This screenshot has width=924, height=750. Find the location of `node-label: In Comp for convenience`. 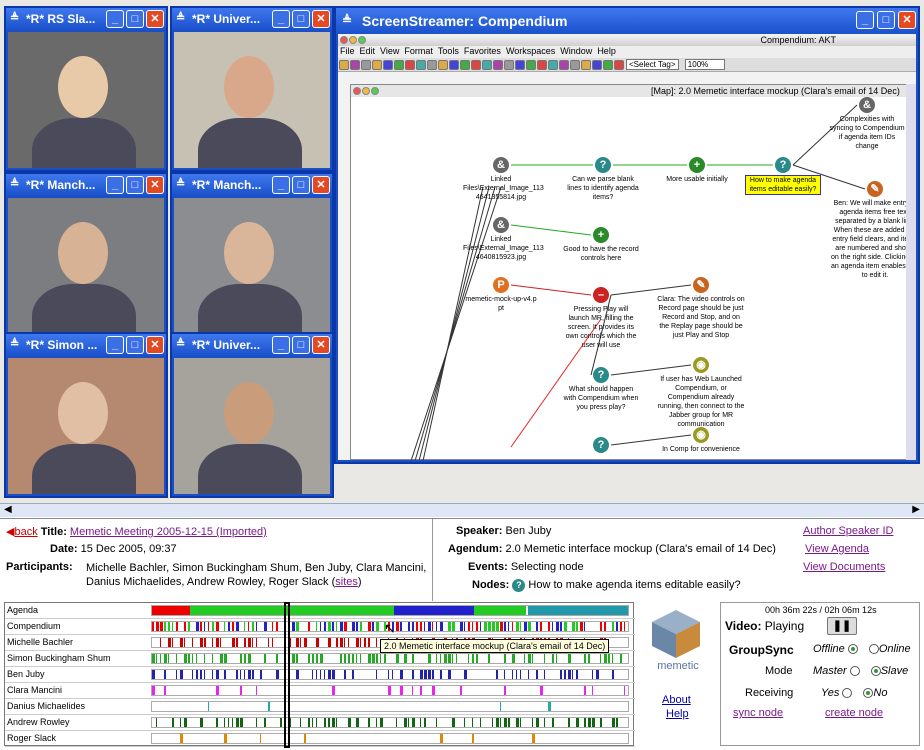

node-label: In Comp for convenience is located at coordinates (701, 449).